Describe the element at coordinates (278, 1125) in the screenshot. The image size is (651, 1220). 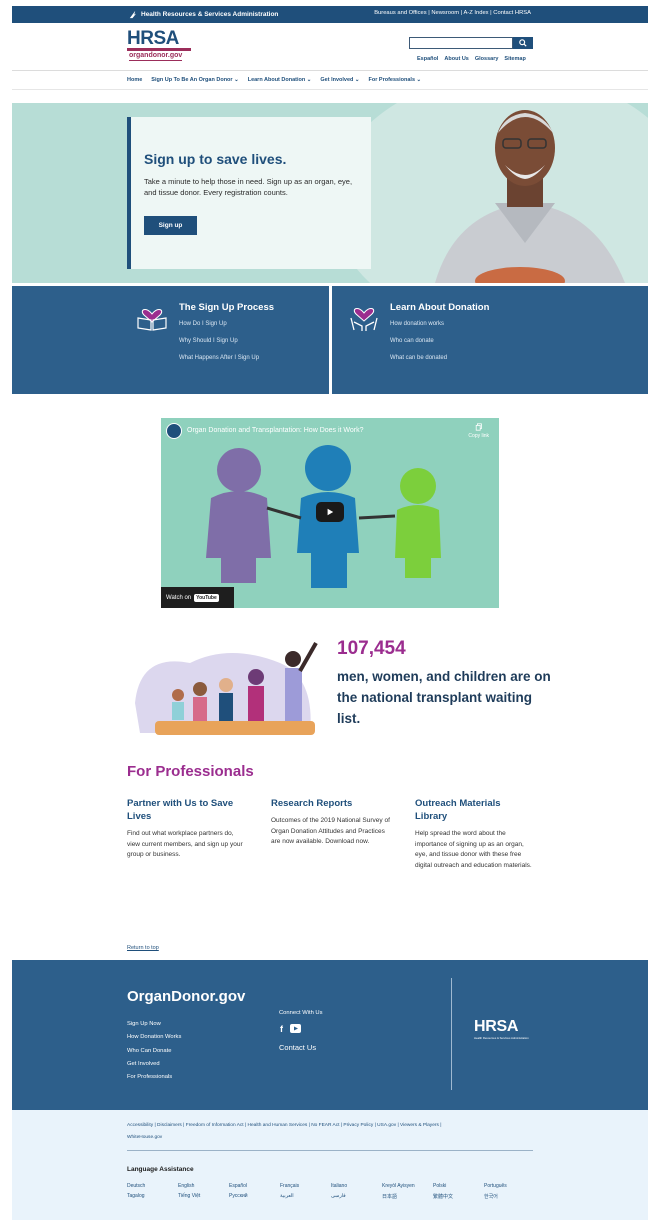
I see `legal-hhs: Health and Human Services` at that location.